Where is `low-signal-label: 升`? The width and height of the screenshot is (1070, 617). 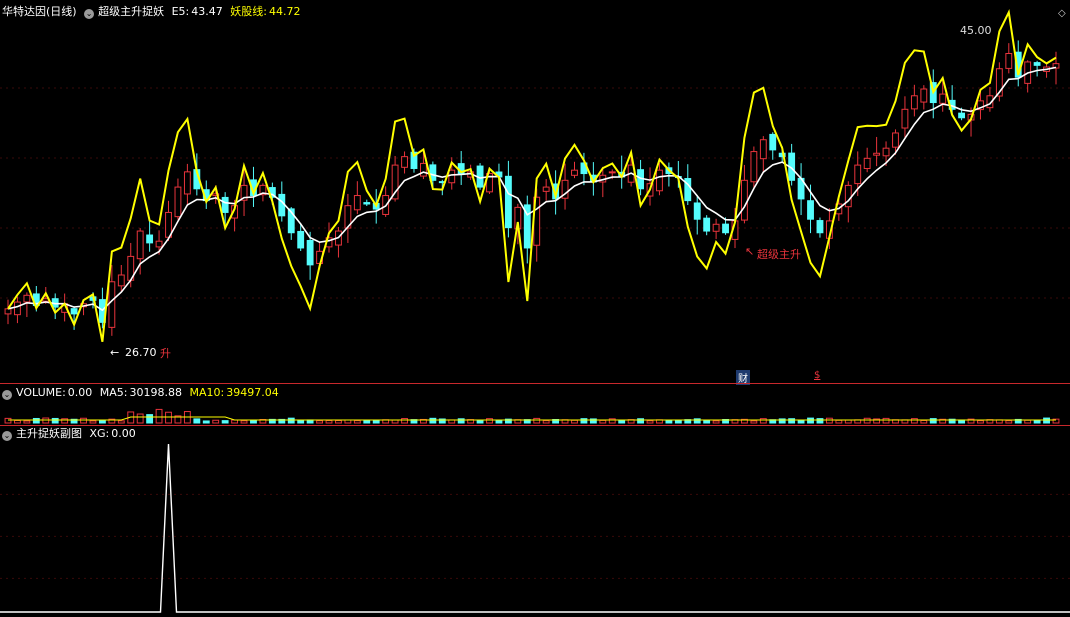 low-signal-label: 升 is located at coordinates (165, 353).